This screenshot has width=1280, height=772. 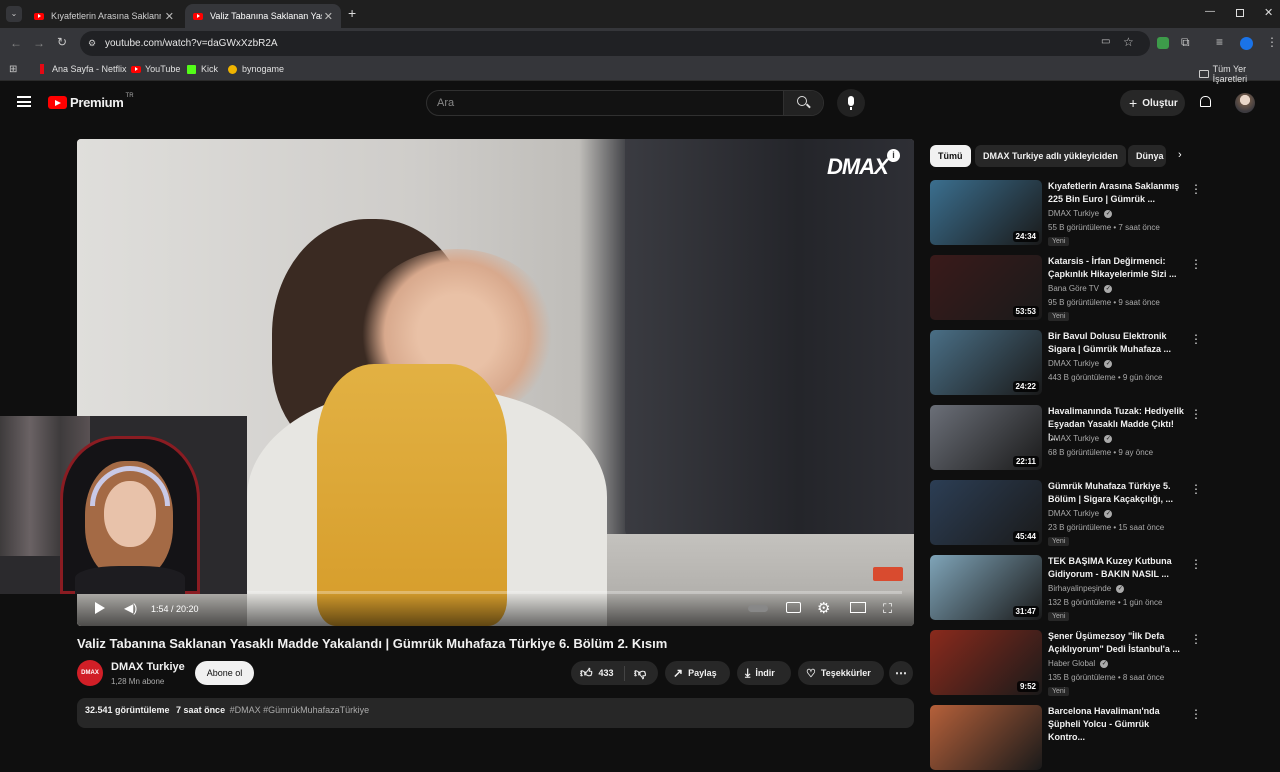 I want to click on like-button: 👍︎ 433, so click(x=598, y=673).